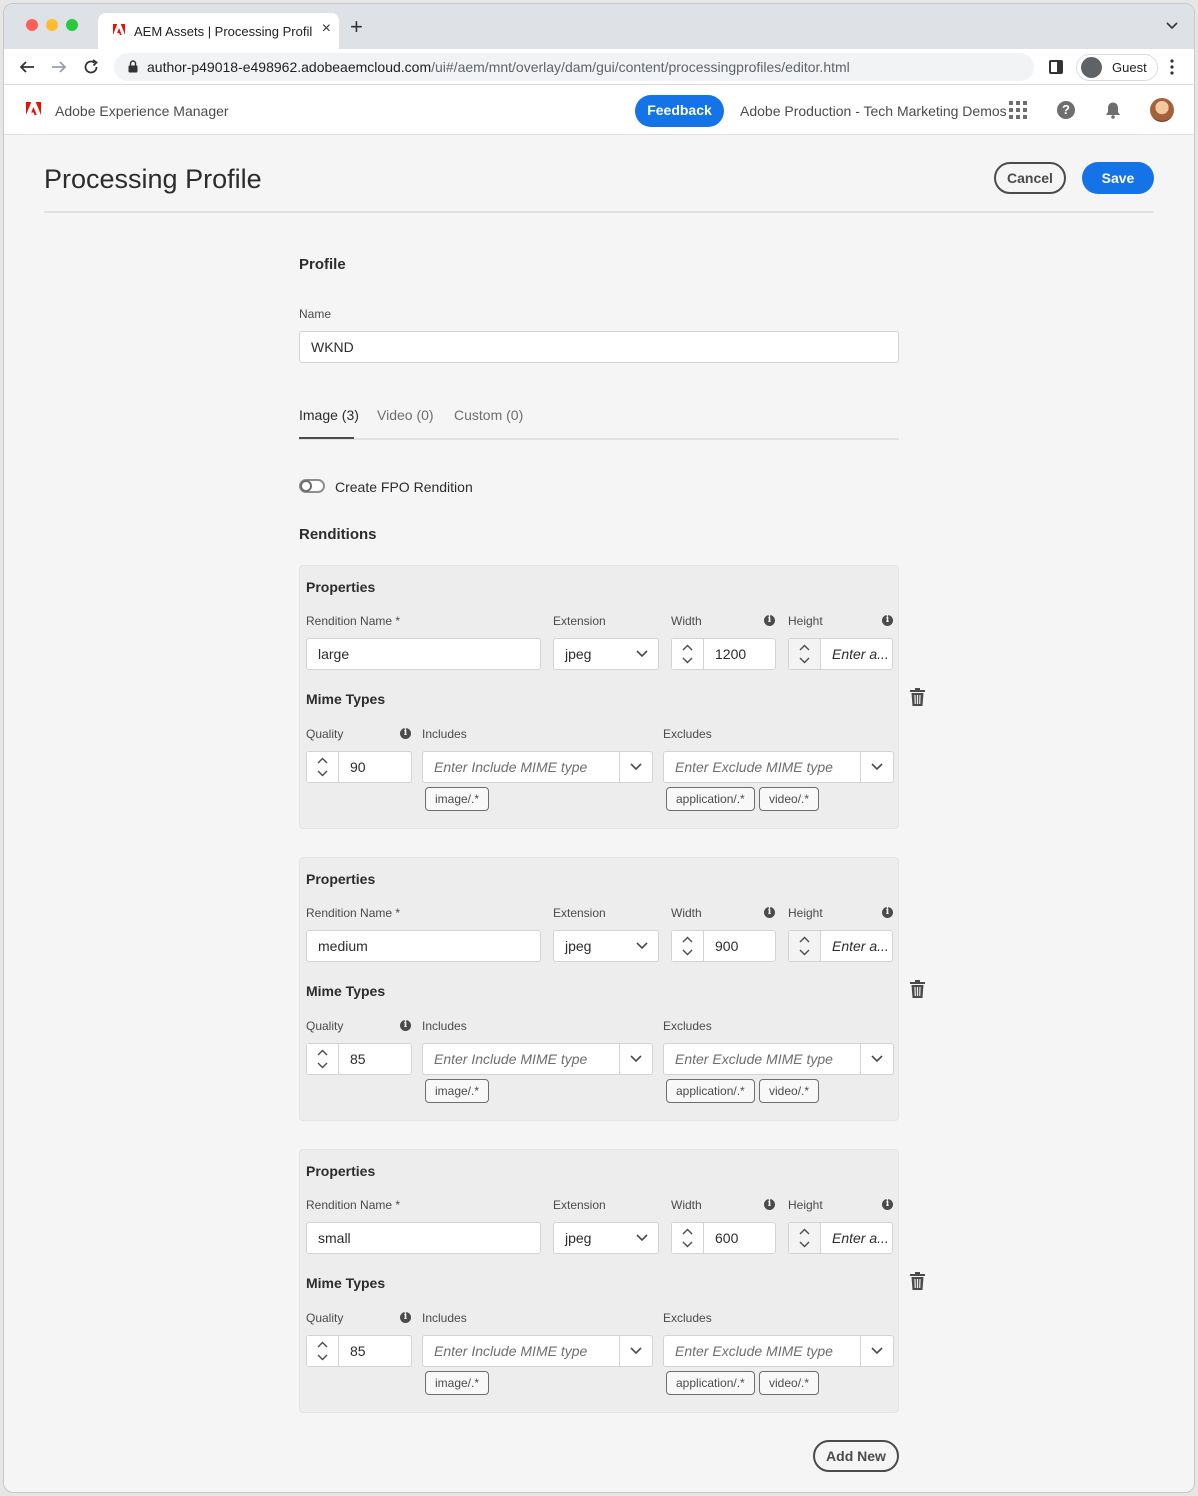 This screenshot has width=1198, height=1496. What do you see at coordinates (423, 1238) in the screenshot?
I see `rendition-name-input: small` at bounding box center [423, 1238].